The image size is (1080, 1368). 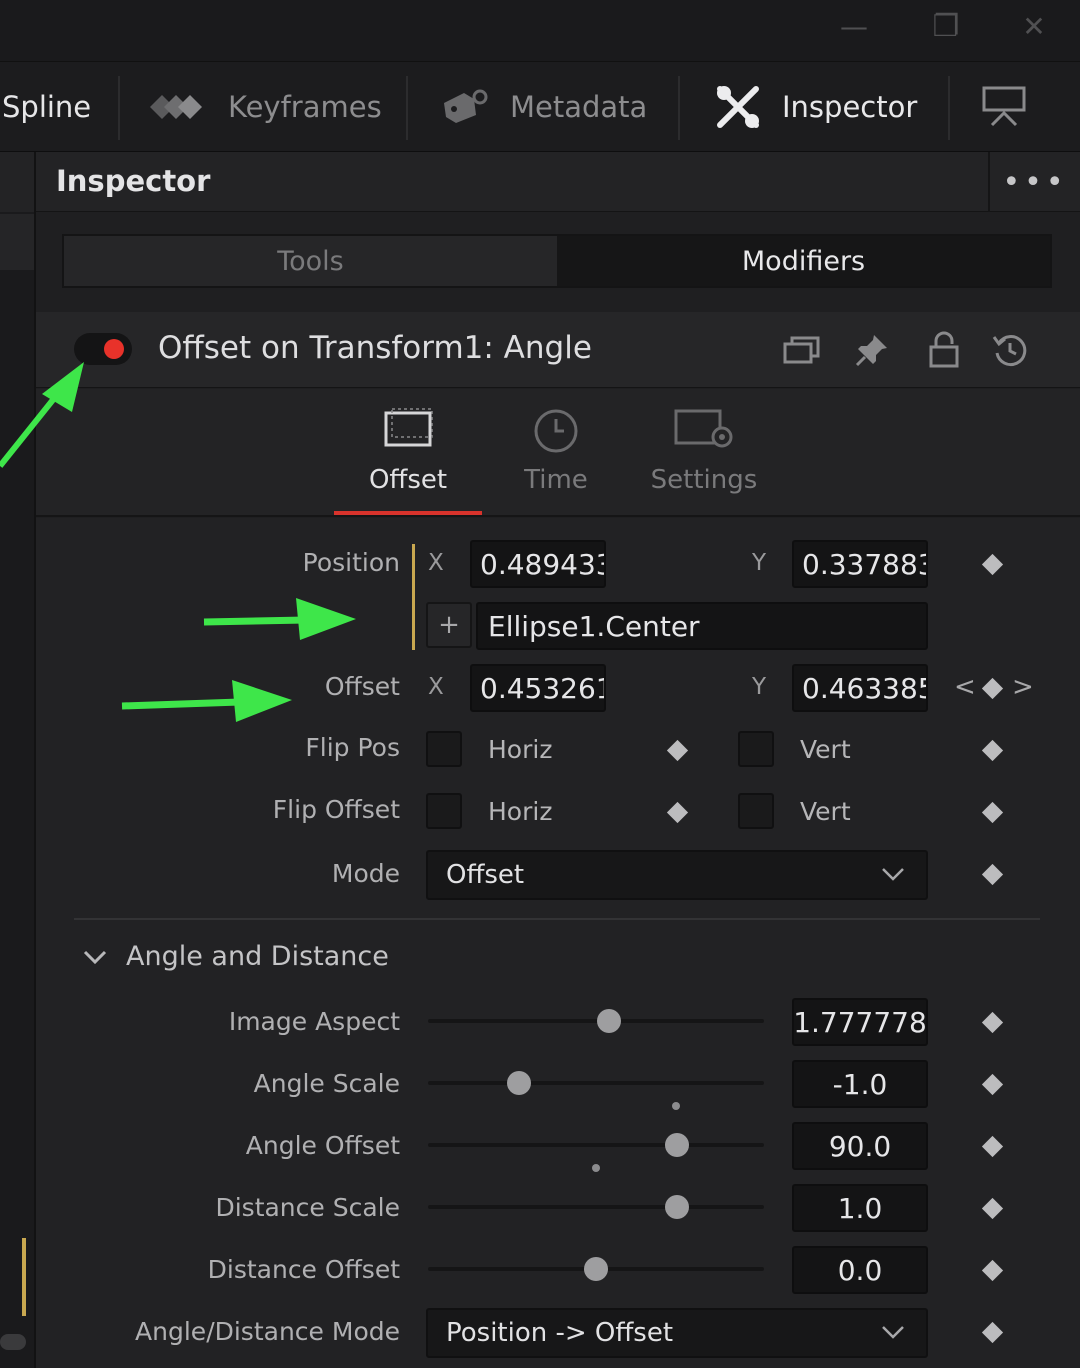 I want to click on angle-offset-field: 90.0, so click(x=860, y=1146).